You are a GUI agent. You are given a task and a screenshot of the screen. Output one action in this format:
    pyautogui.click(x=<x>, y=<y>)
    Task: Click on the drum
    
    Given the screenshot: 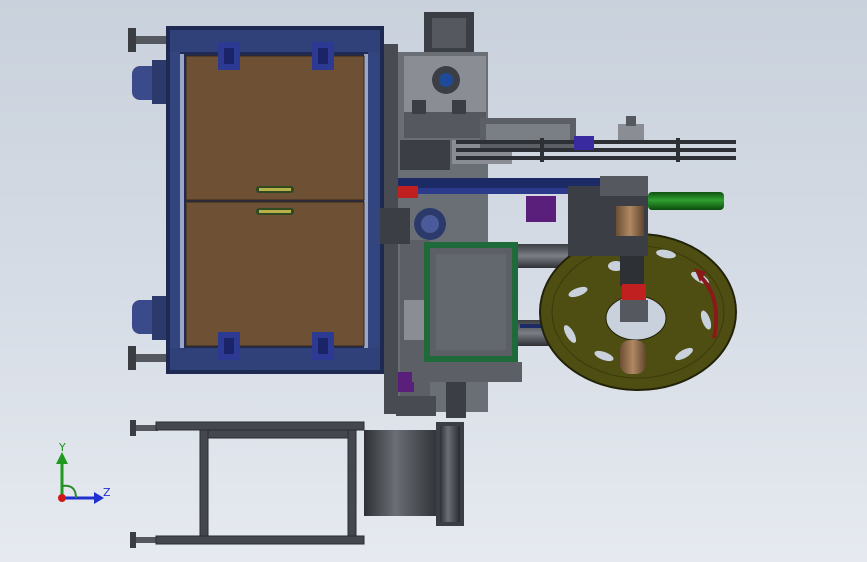 What is the action you would take?
    pyautogui.click(x=414, y=474)
    